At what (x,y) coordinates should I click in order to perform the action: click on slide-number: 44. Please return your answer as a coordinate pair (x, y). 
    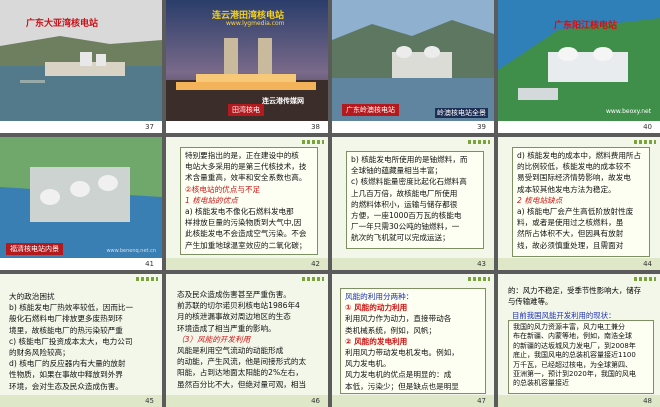
    Looking at the image, I should click on (579, 264).